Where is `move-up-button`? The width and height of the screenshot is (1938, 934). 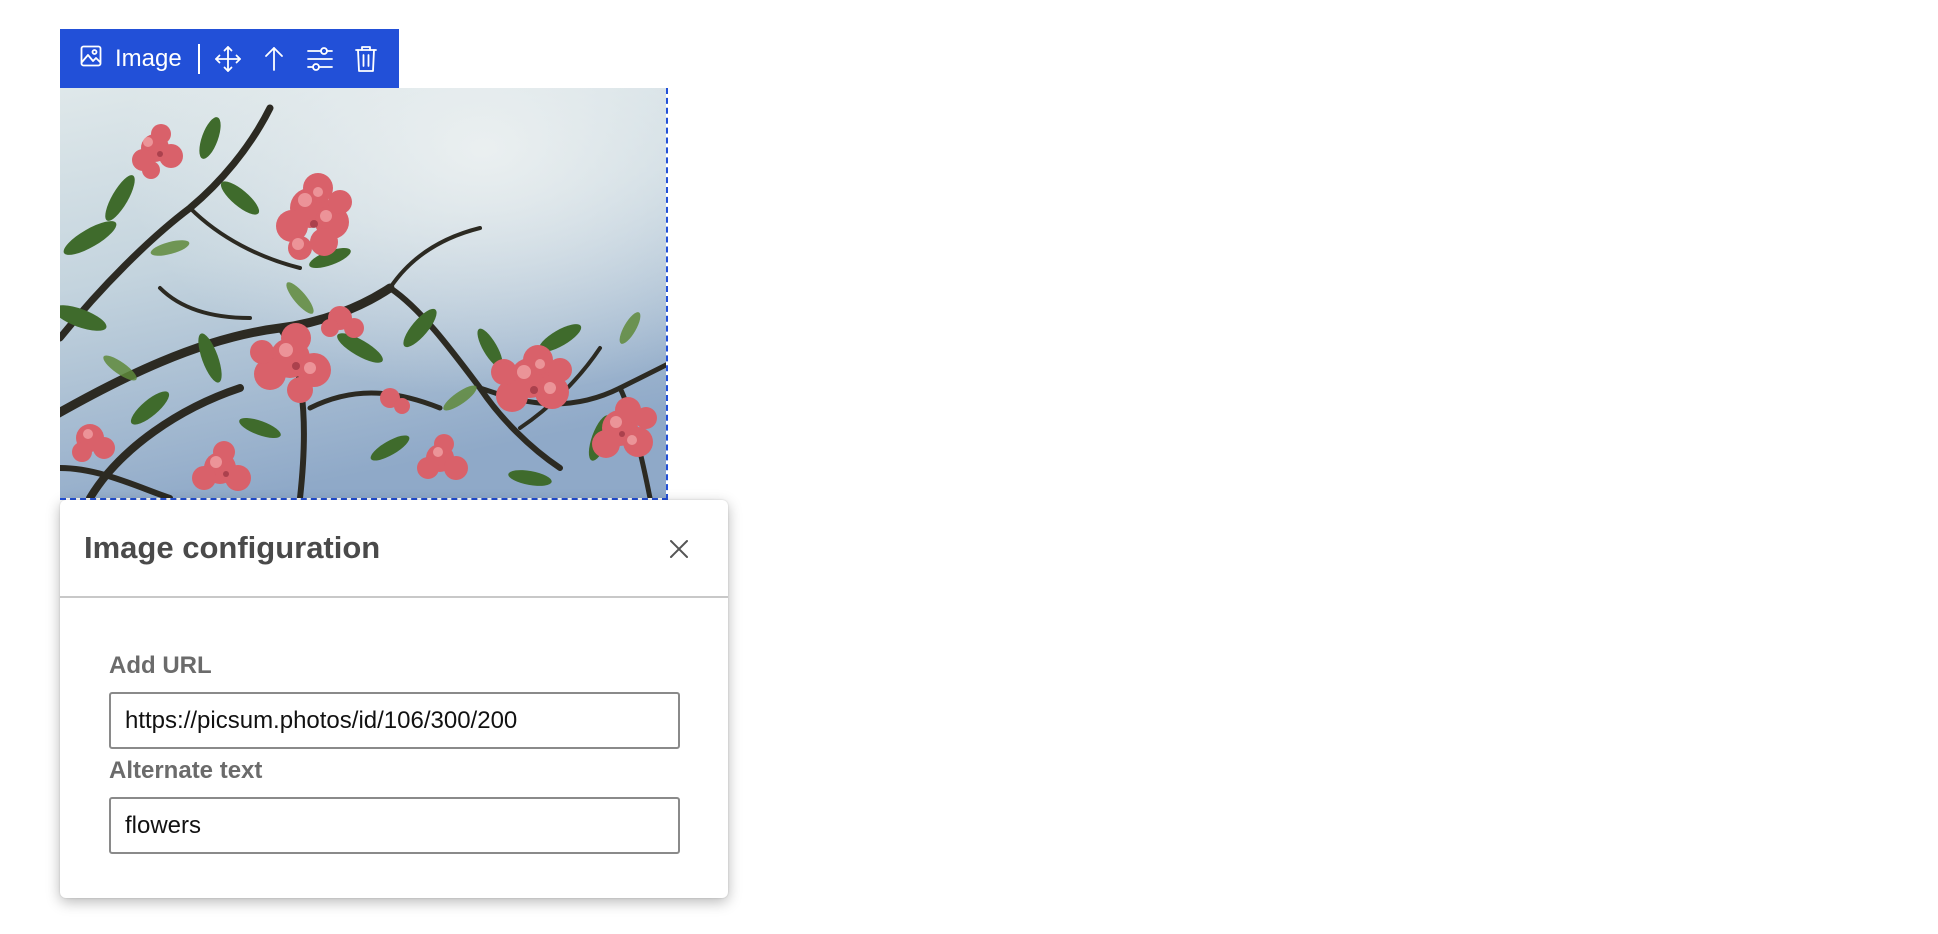 move-up-button is located at coordinates (274, 58).